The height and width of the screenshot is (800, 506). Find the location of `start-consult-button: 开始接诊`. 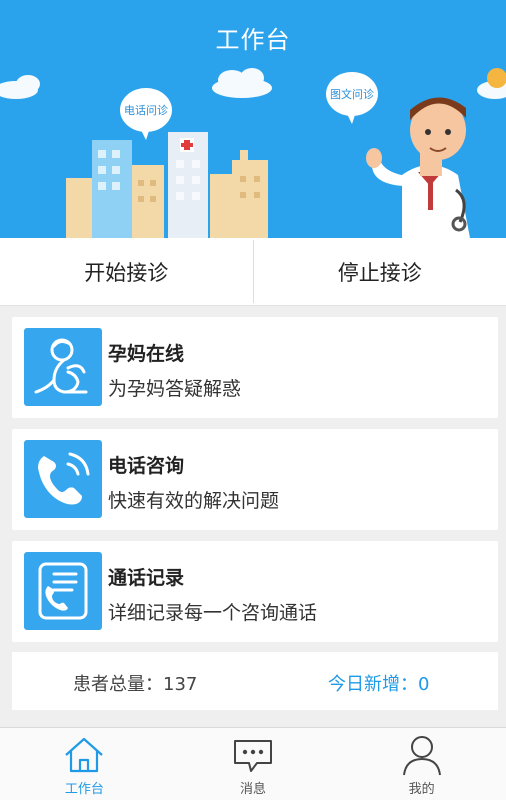

start-consult-button: 开始接诊 is located at coordinates (126, 271).